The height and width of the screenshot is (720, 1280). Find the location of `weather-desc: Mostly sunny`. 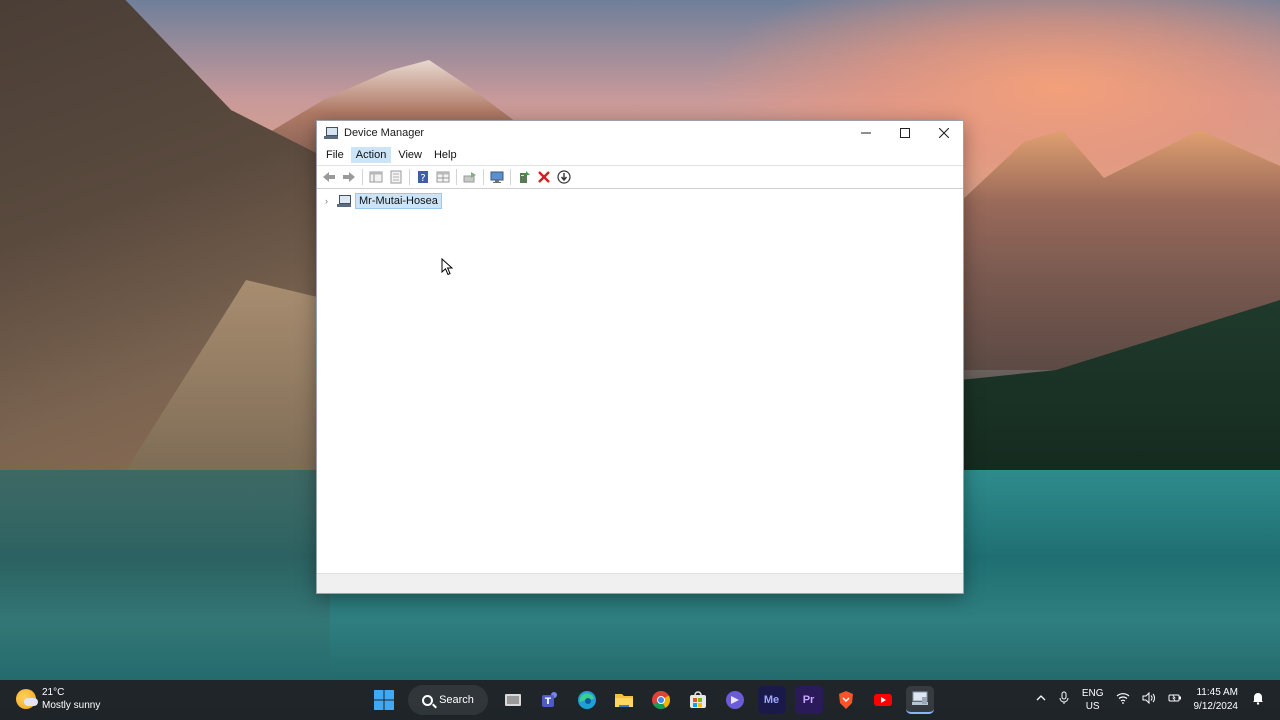

weather-desc: Mostly sunny is located at coordinates (71, 705).